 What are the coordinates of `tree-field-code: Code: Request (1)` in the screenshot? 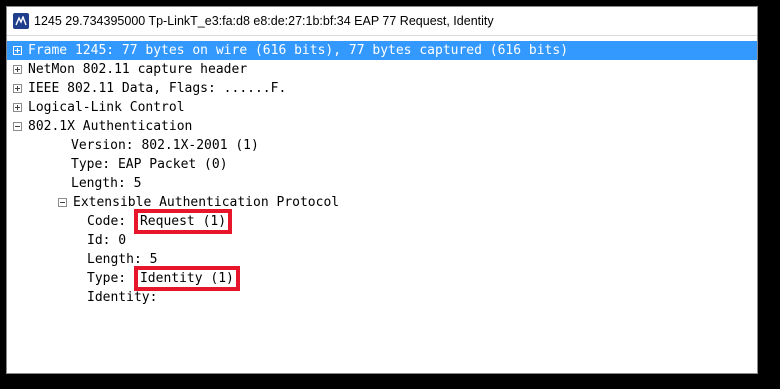 It's located at (382, 221).